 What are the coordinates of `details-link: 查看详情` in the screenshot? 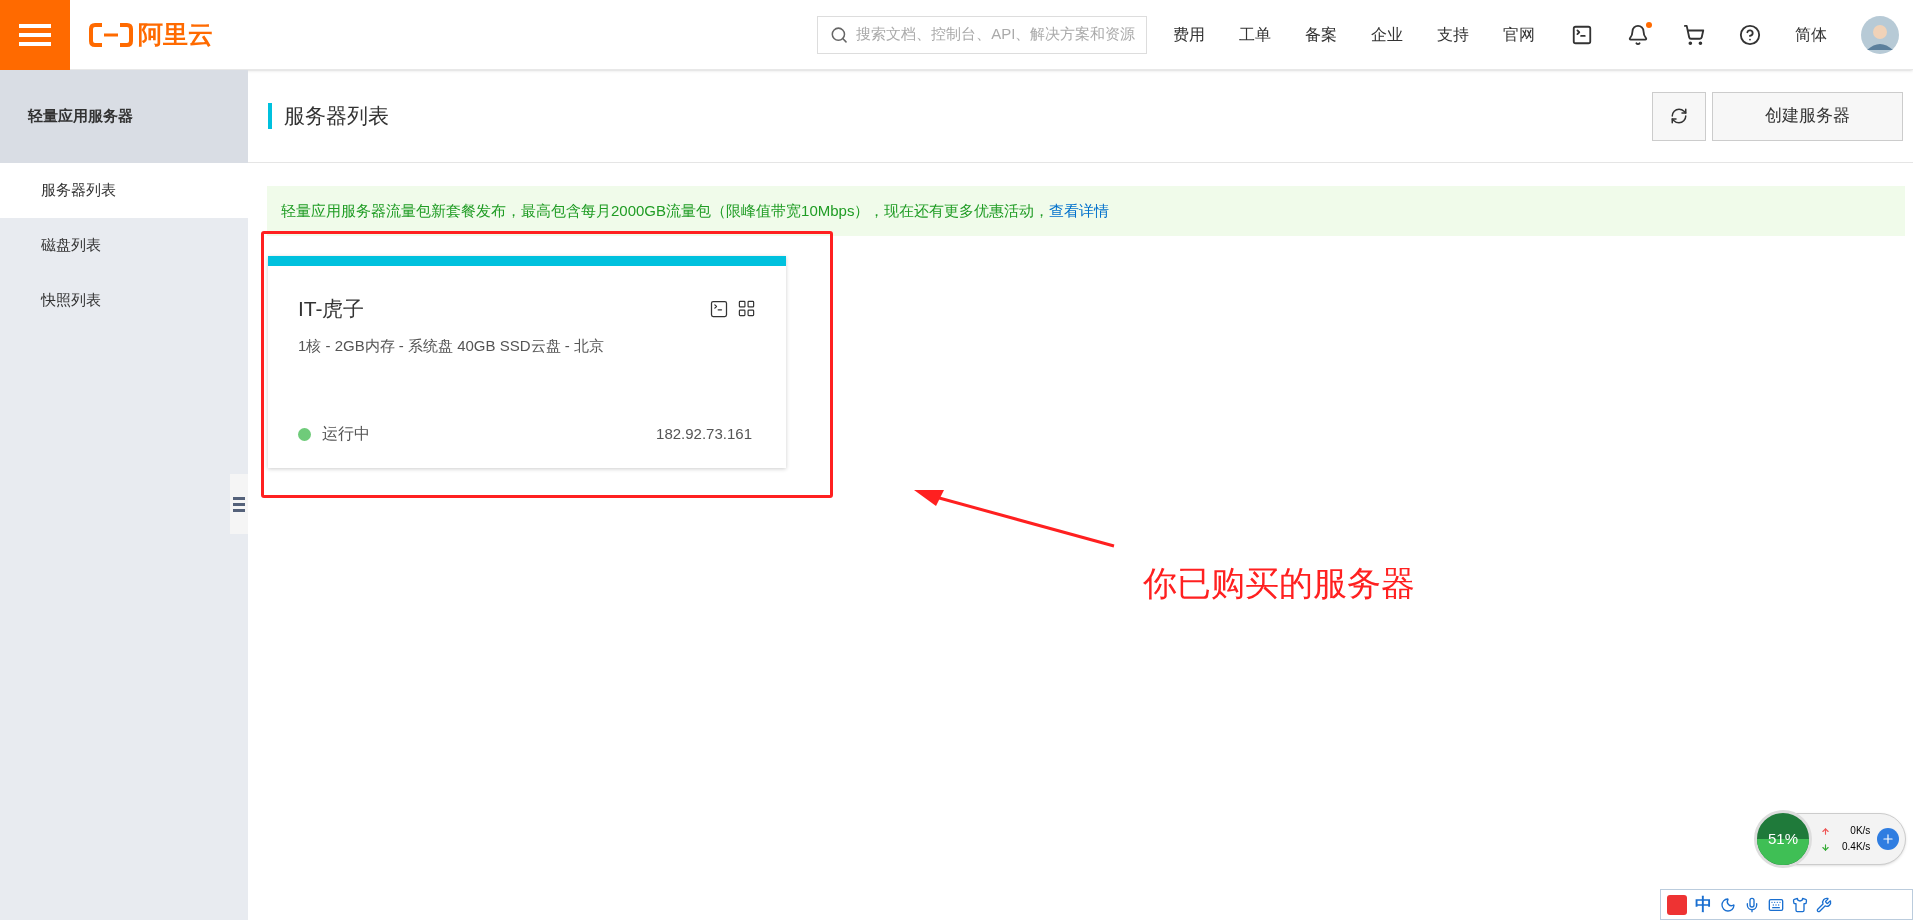 It's located at (1079, 211).